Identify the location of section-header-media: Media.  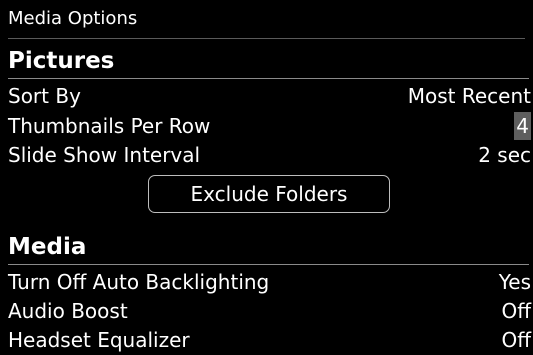
(47, 247).